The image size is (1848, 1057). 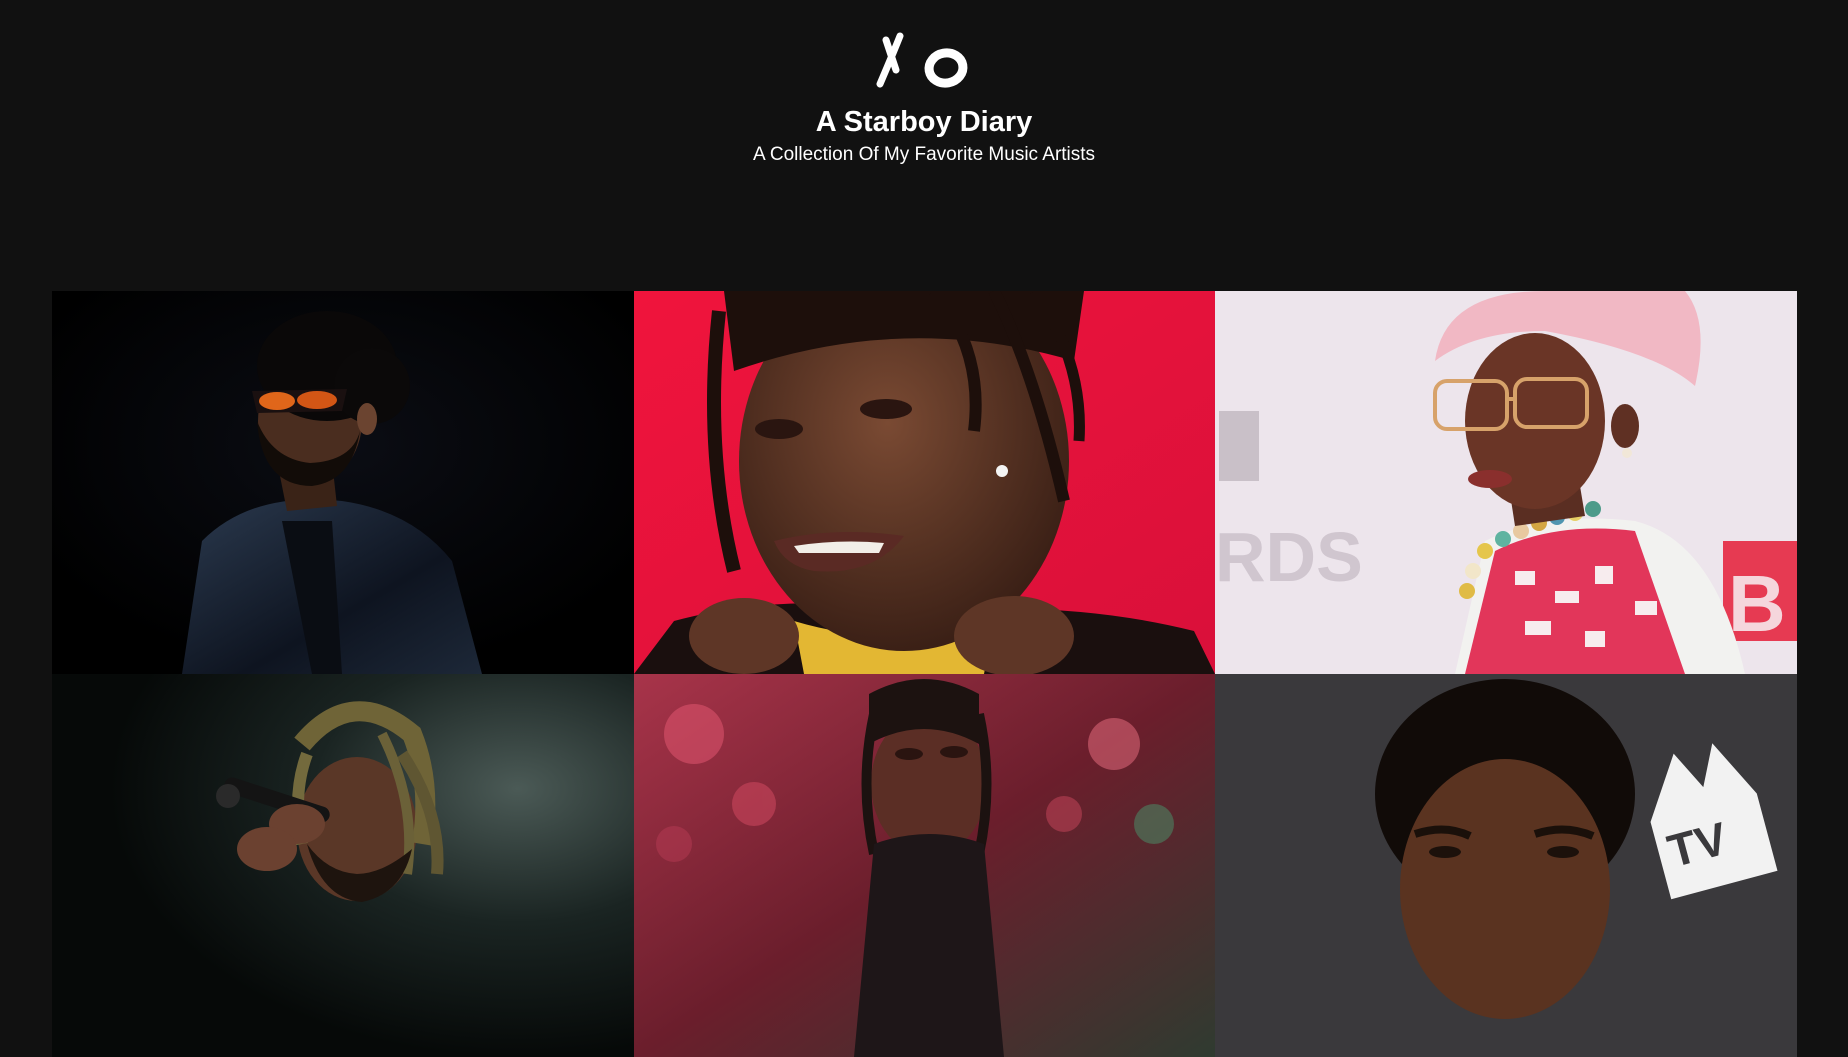 I want to click on svg-text: RDS, so click(x=1289, y=557).